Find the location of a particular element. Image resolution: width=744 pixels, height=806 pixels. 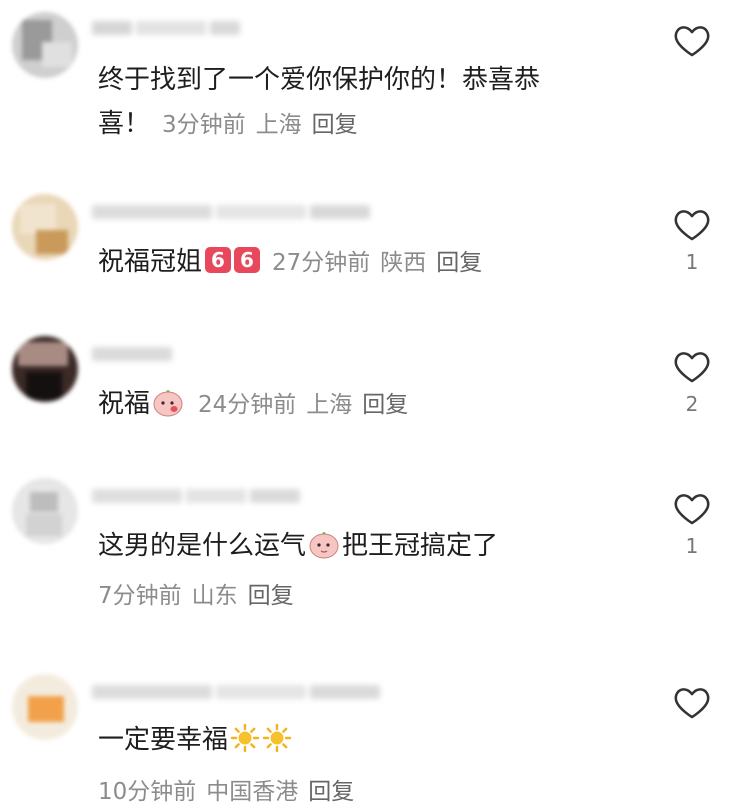

comment-text-body: 祝福冠姐 is located at coordinates (150, 262).